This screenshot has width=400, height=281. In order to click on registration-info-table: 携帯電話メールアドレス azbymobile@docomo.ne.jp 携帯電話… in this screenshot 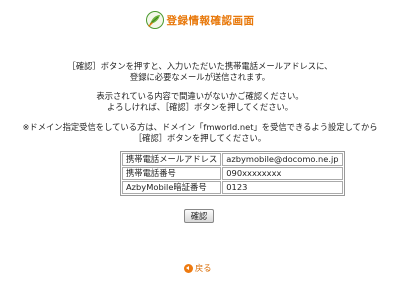, I will do `click(232, 173)`.